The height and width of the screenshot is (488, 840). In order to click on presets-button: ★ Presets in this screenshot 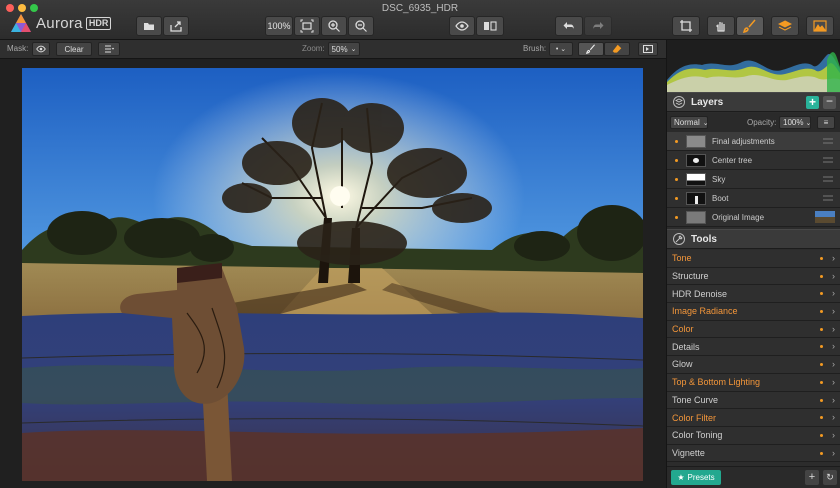, I will do `click(696, 477)`.